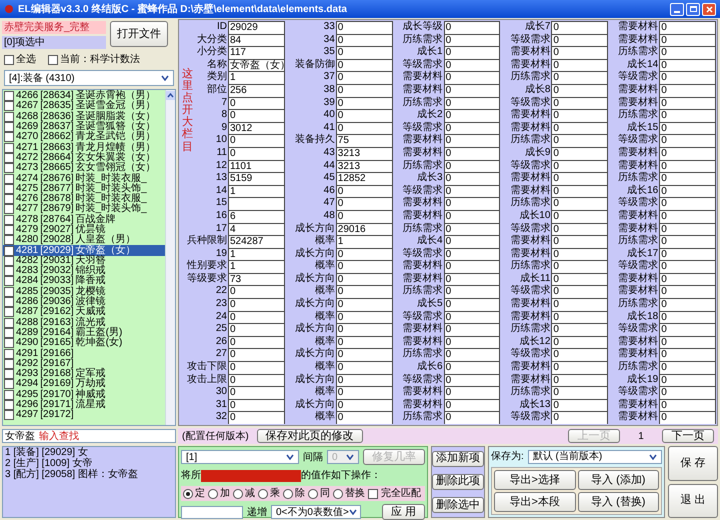 This screenshot has width=720, height=520. I want to click on list-item: 4294 [29169] 万劫戒, so click(84, 384).